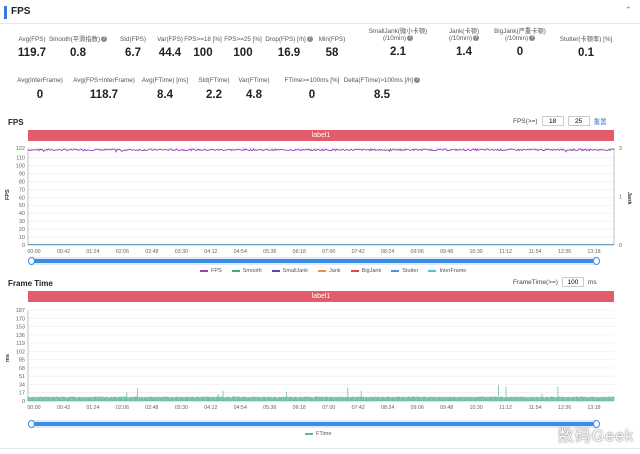 Image resolution: width=640 pixels, height=454 pixels. What do you see at coordinates (22, 394) in the screenshot?
I see `y-tick-label: 17` at bounding box center [22, 394].